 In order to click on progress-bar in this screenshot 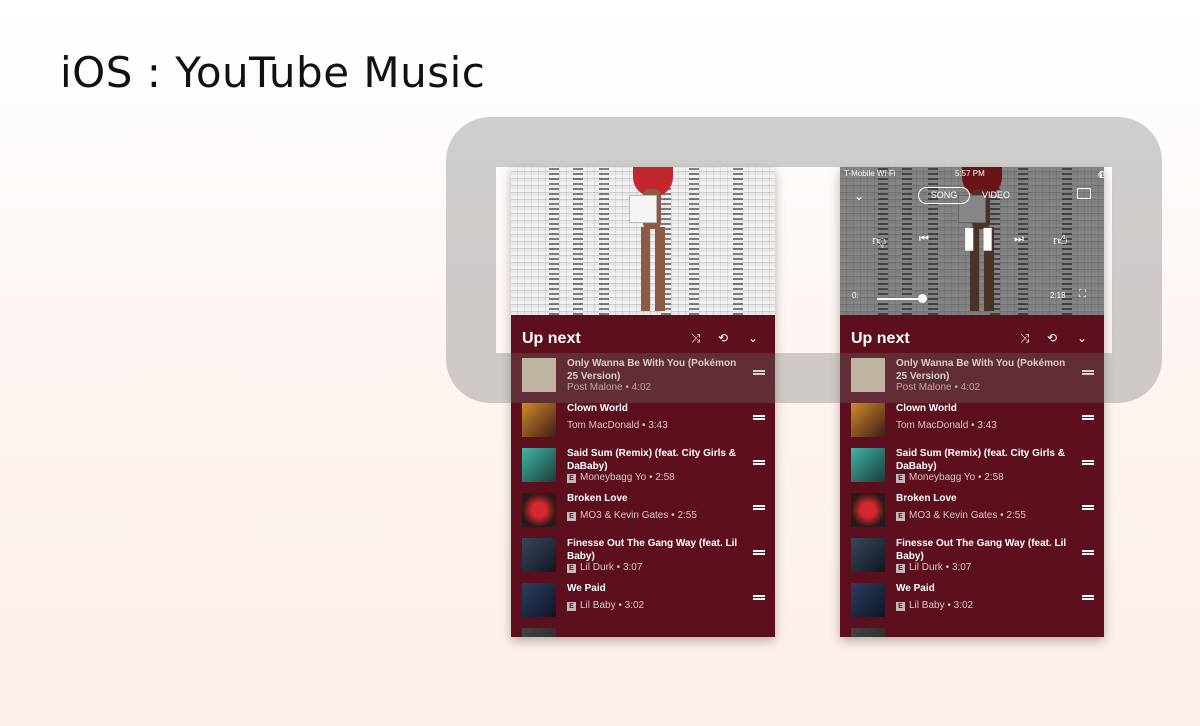, I will do `click(900, 299)`.